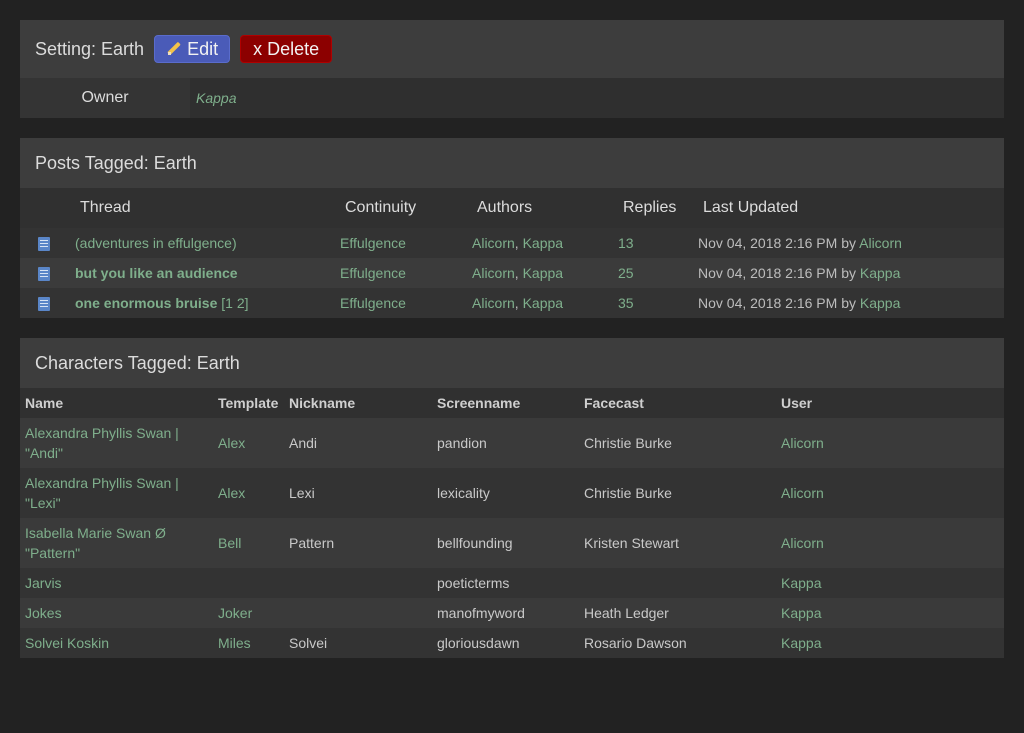 Image resolution: width=1024 pixels, height=733 pixels. What do you see at coordinates (90, 48) in the screenshot?
I see `setting-title: Setting: Earth` at bounding box center [90, 48].